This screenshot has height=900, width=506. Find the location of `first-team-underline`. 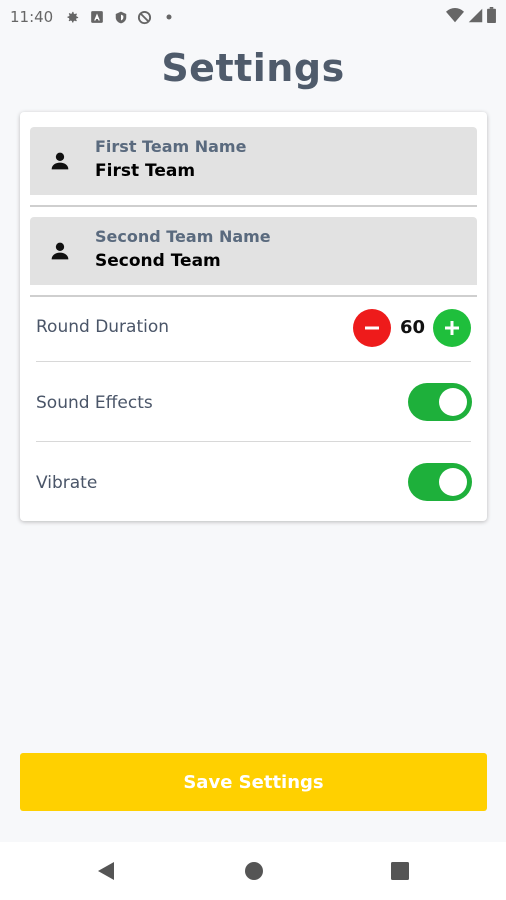

first-team-underline is located at coordinates (253, 206).